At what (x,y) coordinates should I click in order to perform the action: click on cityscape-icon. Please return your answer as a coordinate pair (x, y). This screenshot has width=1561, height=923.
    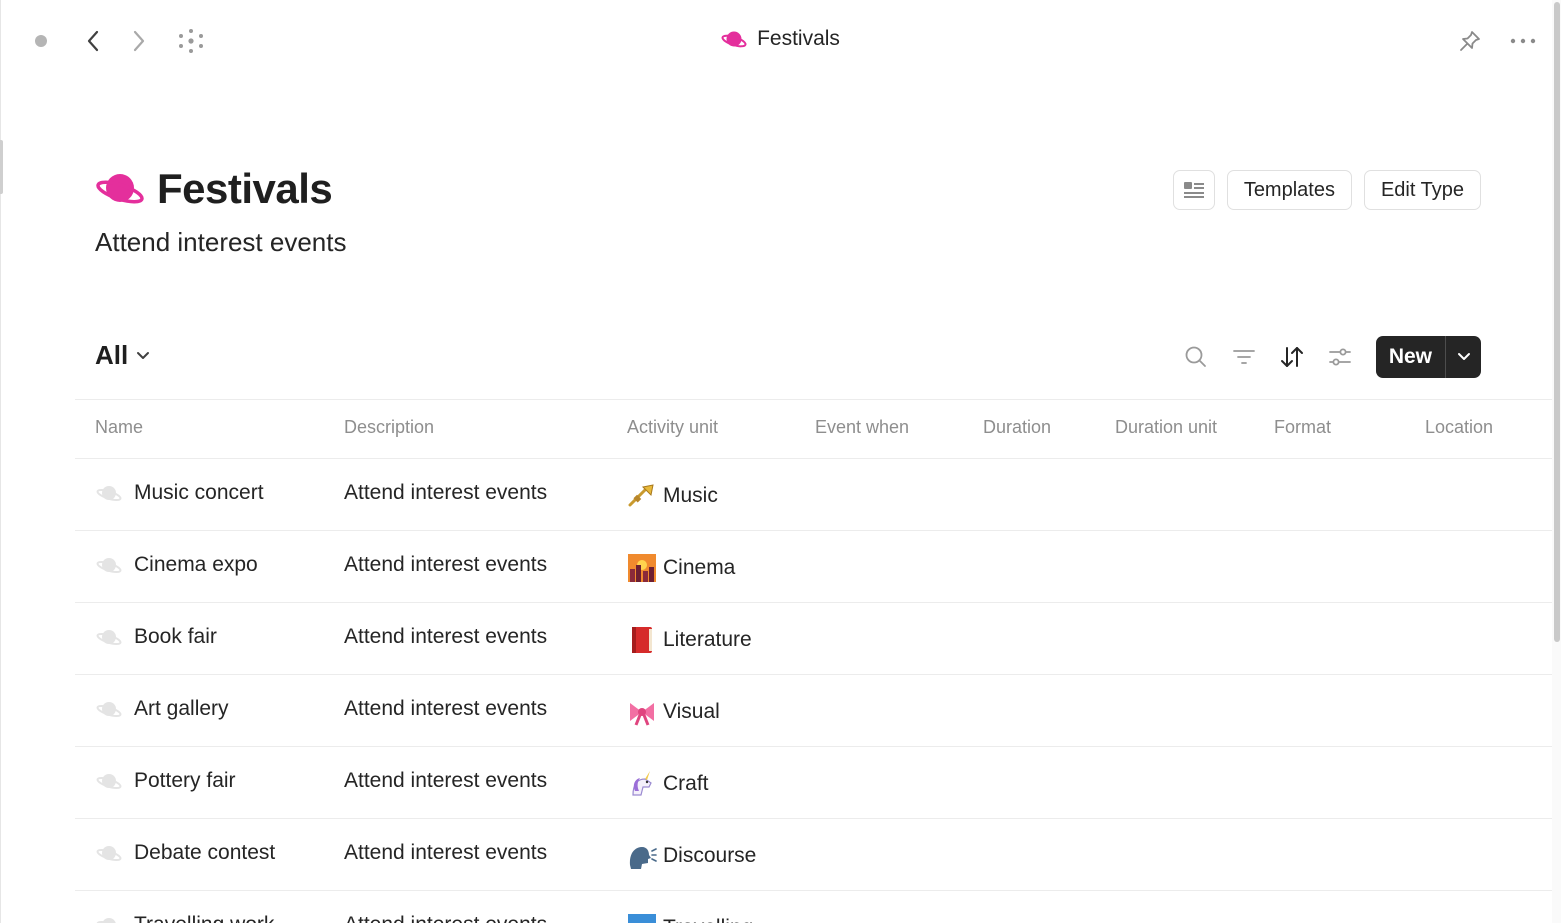
    Looking at the image, I should click on (642, 568).